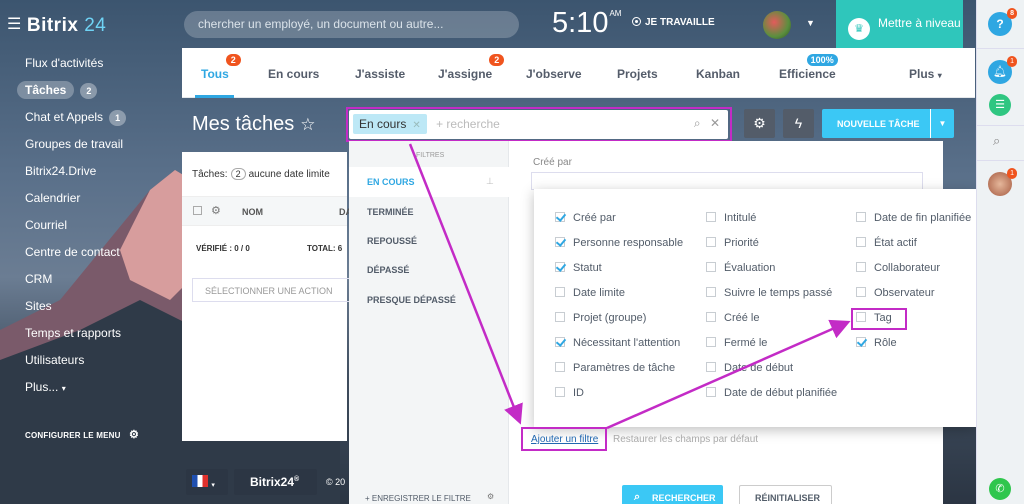 Image resolution: width=1024 pixels, height=504 pixels. What do you see at coordinates (876, 343) in the screenshot?
I see `field-role: Rôle` at bounding box center [876, 343].